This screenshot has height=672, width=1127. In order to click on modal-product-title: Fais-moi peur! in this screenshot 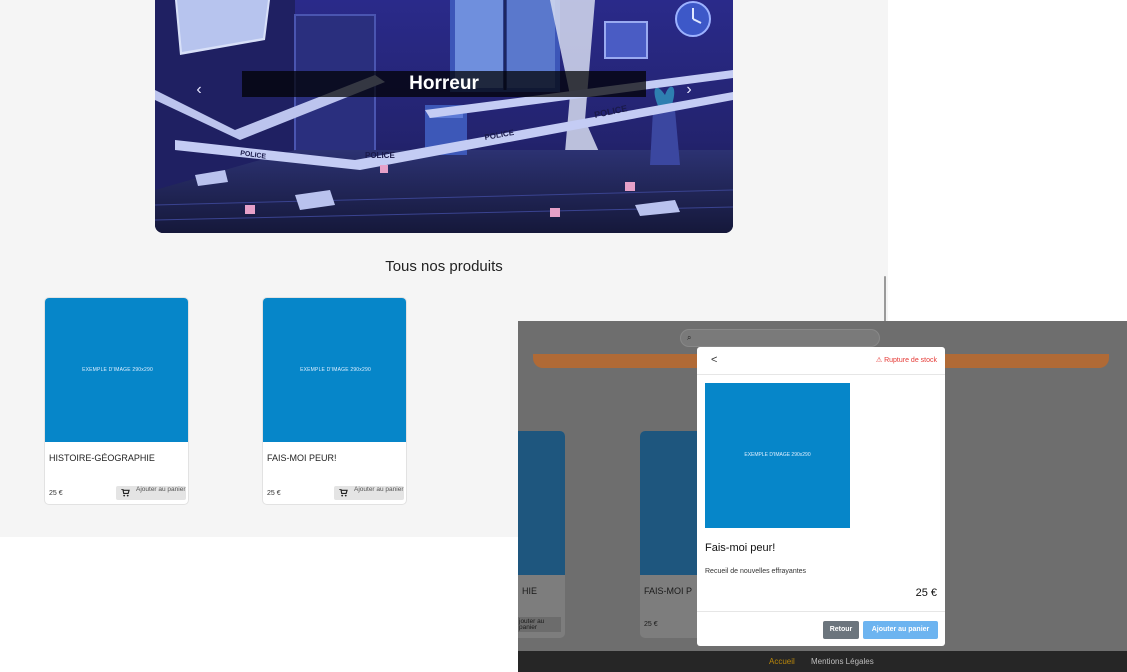, I will do `click(740, 548)`.